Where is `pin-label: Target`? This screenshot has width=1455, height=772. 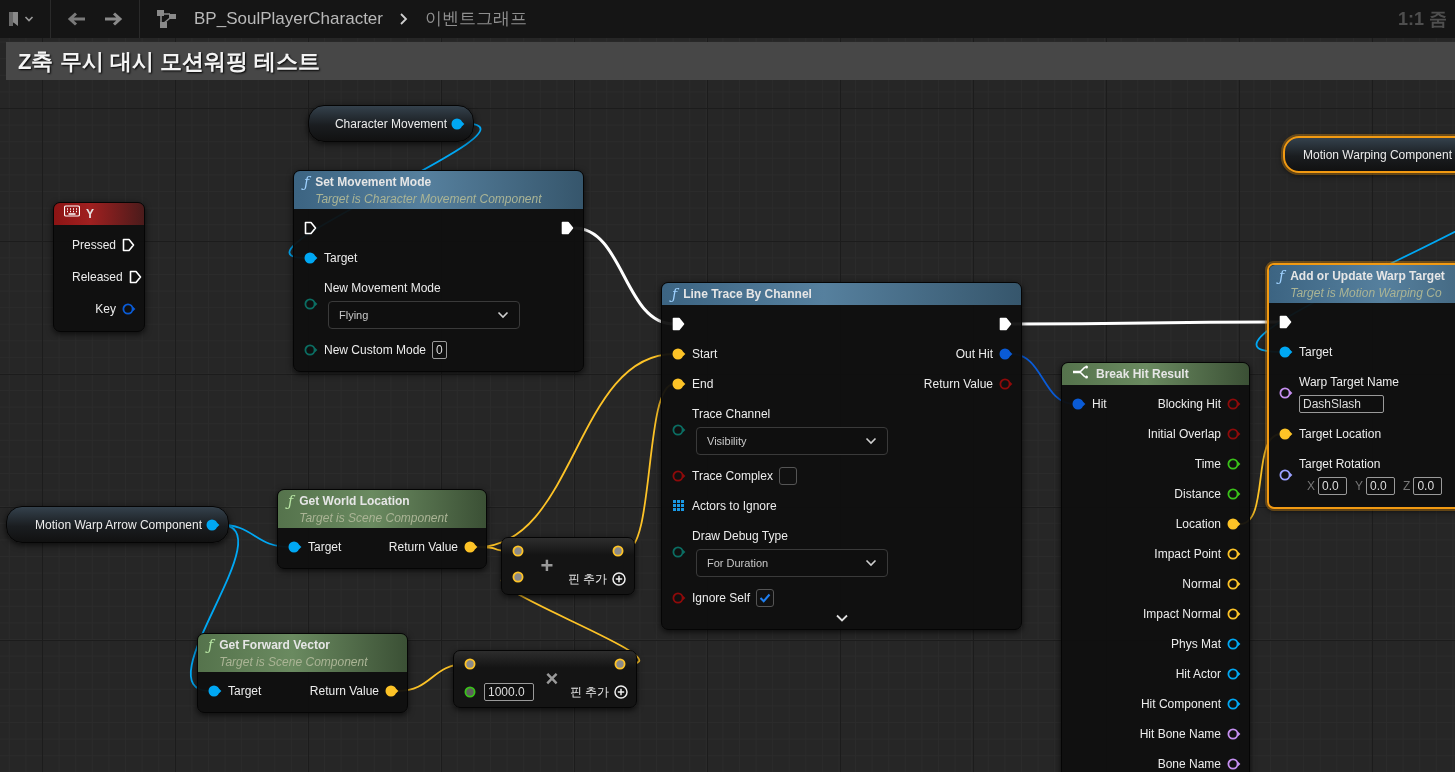 pin-label: Target is located at coordinates (1316, 352).